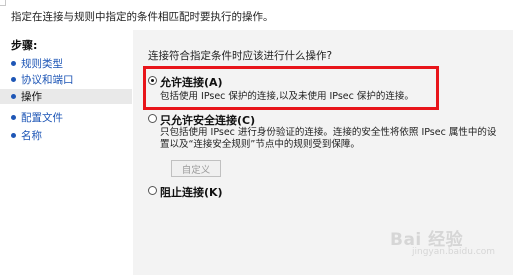  What do you see at coordinates (71, 117) in the screenshot?
I see `step-profile: 配置文件` at bounding box center [71, 117].